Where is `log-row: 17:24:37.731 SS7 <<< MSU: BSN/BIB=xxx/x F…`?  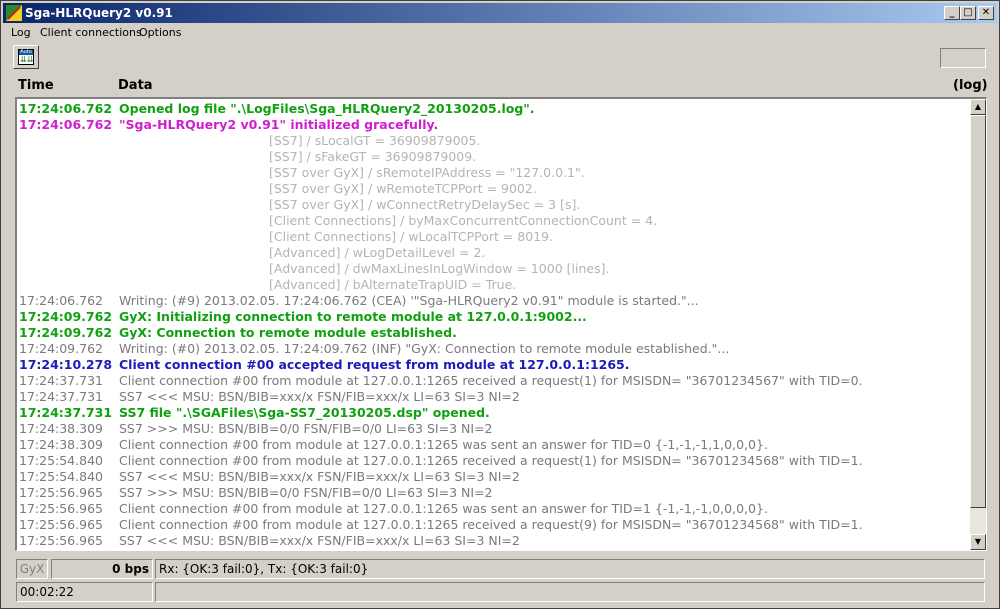
log-row: 17:24:37.731 SS7 <<< MSU: BSN/BIB=xxx/x F… is located at coordinates (493, 397).